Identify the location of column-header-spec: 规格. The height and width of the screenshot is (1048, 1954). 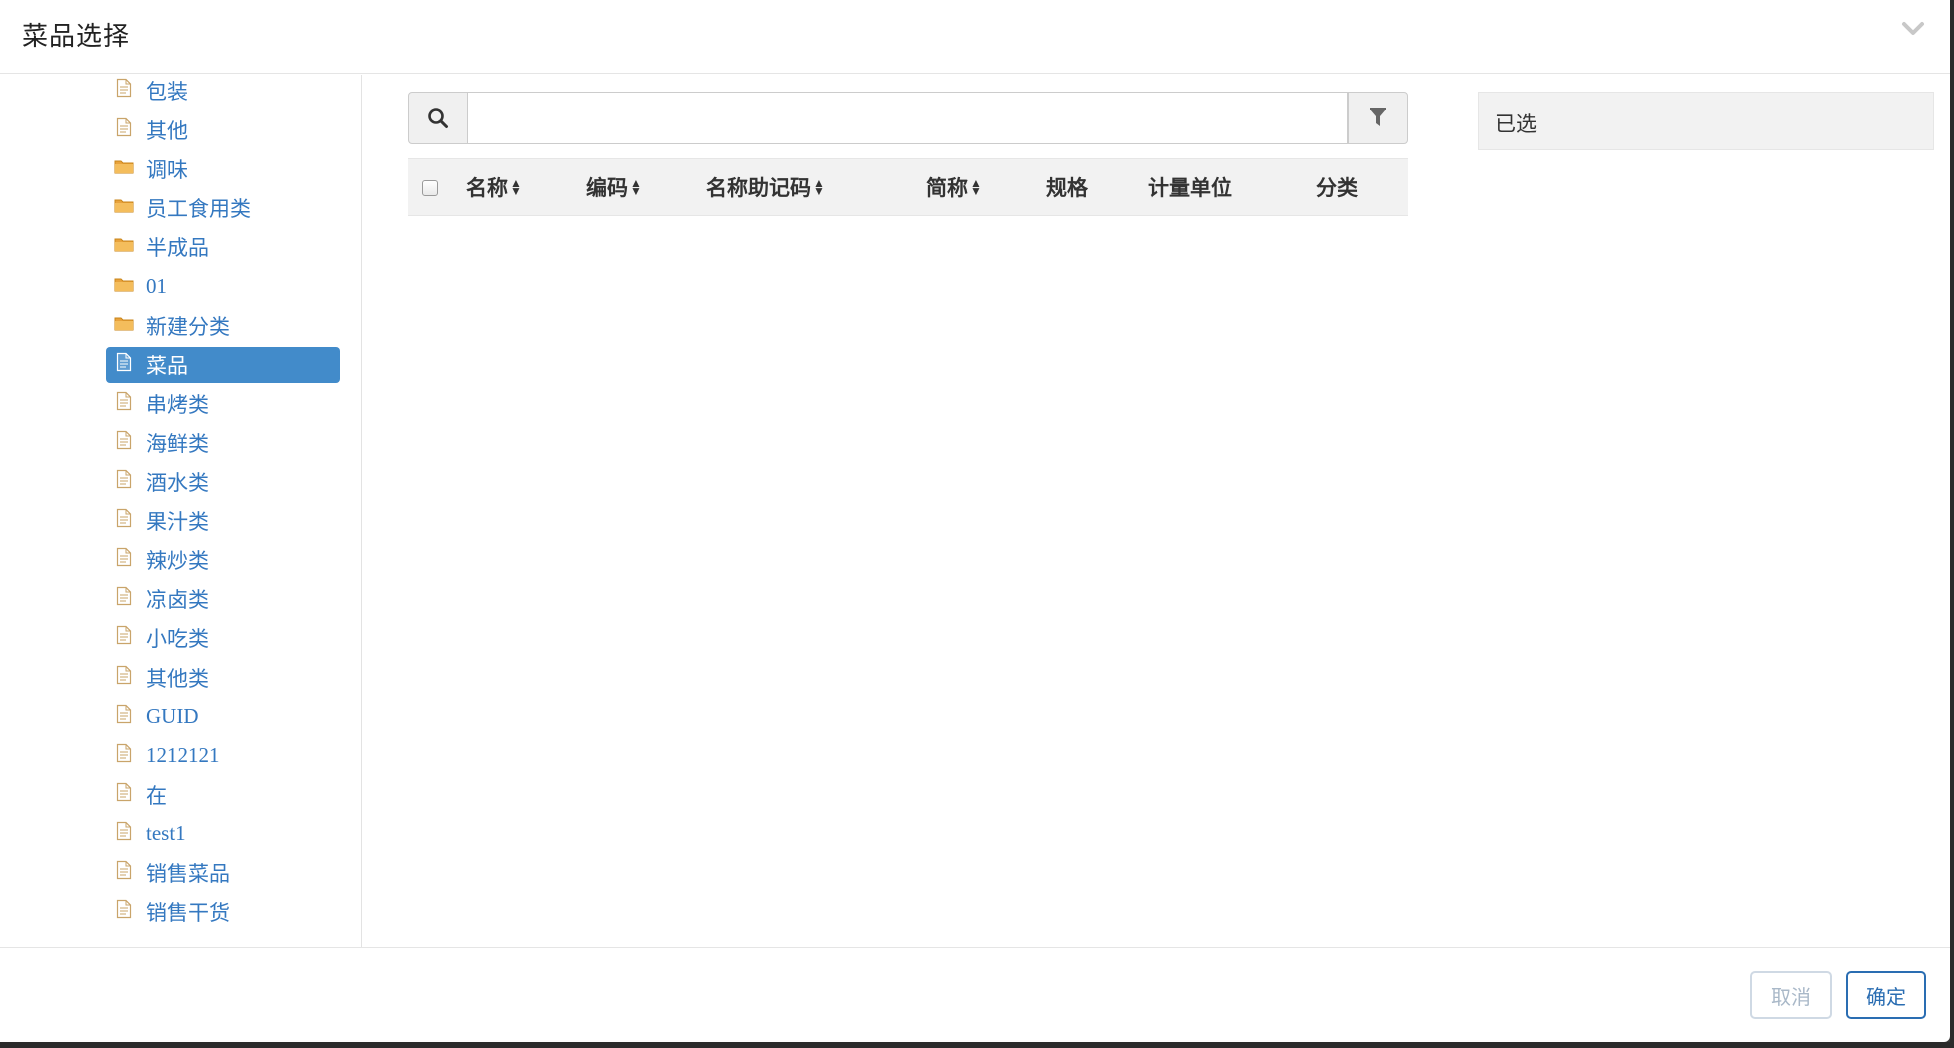
(1067, 187).